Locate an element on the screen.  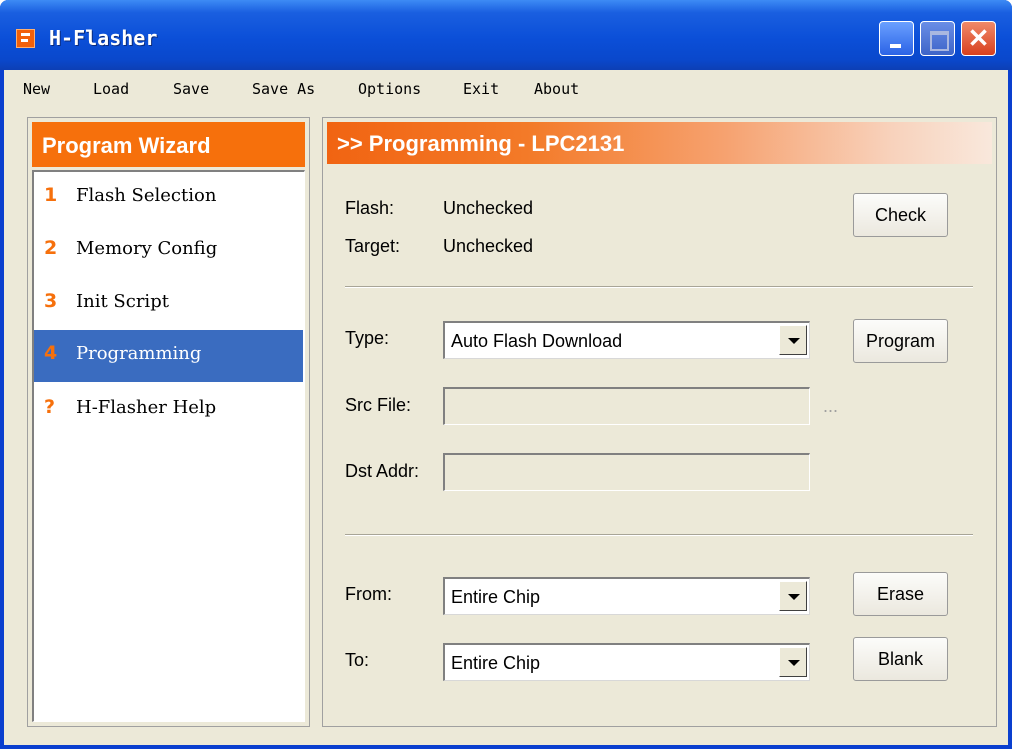
target-label: Target: is located at coordinates (373, 246).